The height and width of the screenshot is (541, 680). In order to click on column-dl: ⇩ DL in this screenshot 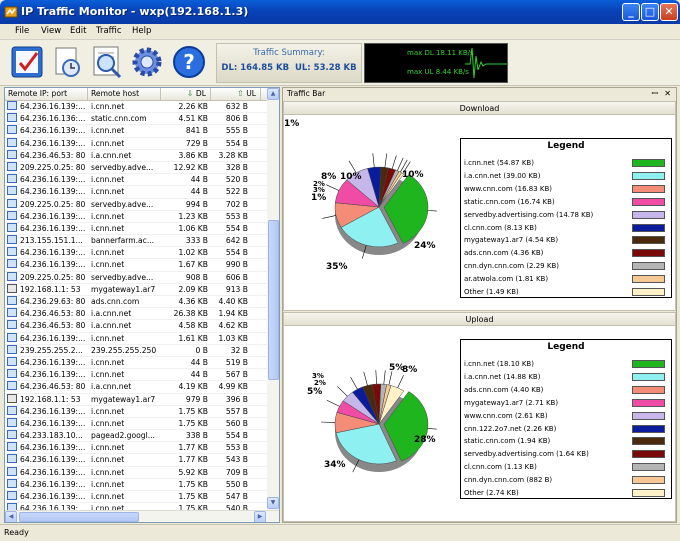, I will do `click(186, 94)`.